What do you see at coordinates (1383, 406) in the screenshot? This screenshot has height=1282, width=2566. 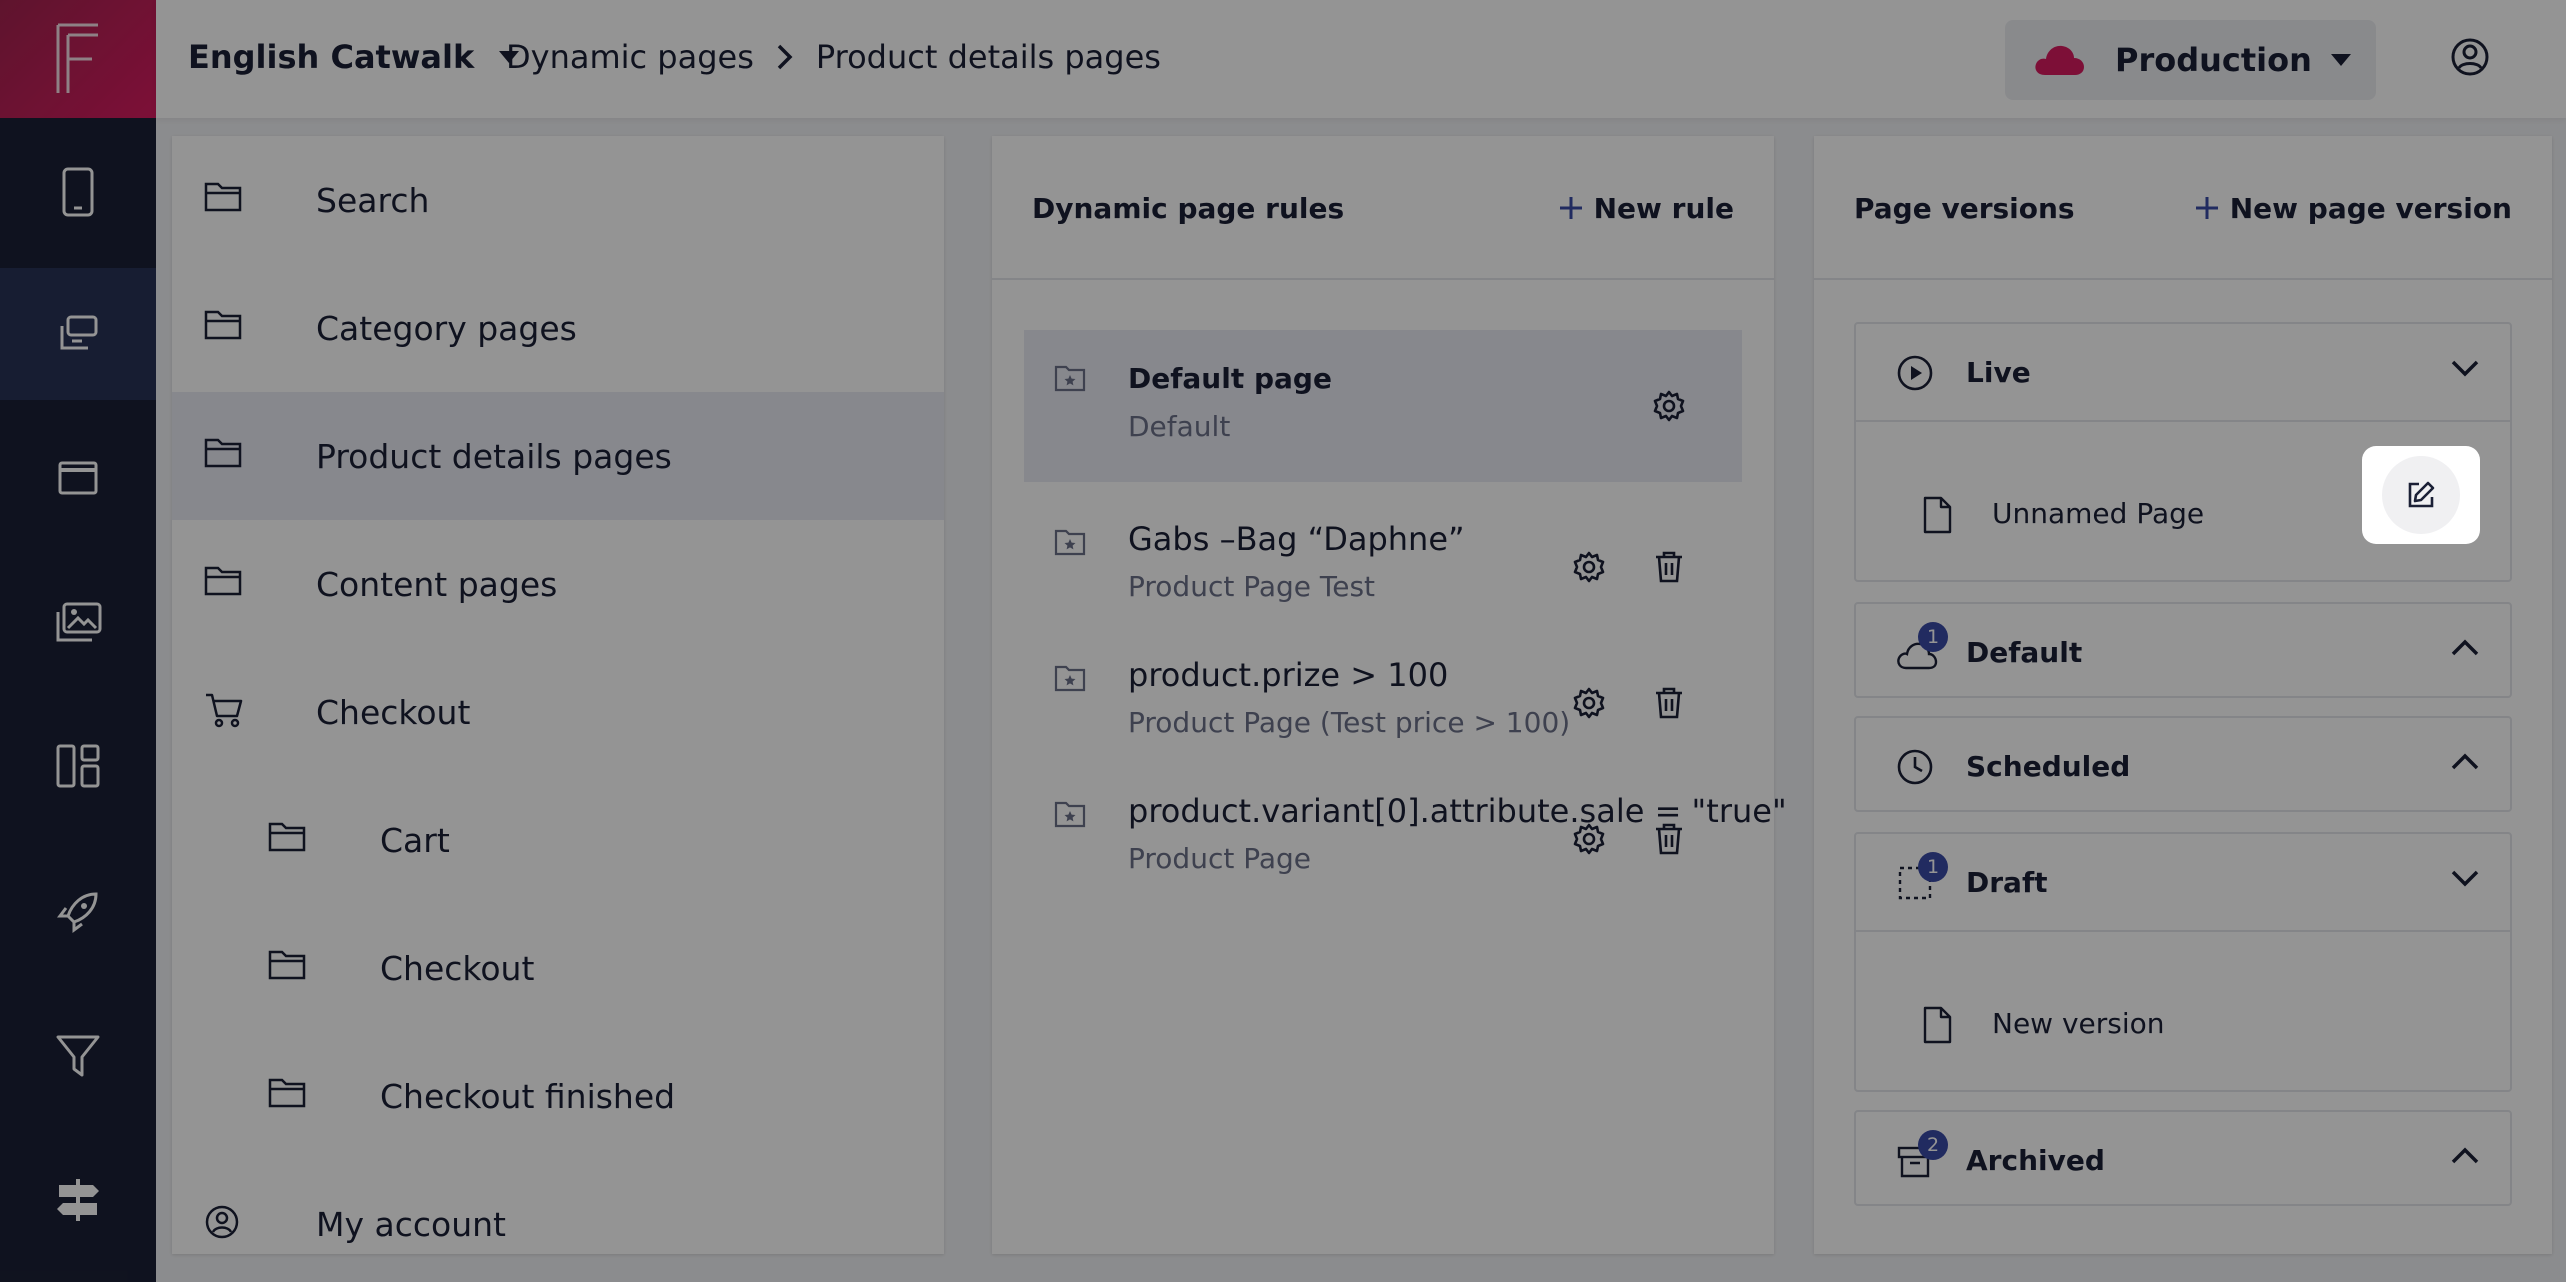 I see `rule-default-page: Default page Default` at bounding box center [1383, 406].